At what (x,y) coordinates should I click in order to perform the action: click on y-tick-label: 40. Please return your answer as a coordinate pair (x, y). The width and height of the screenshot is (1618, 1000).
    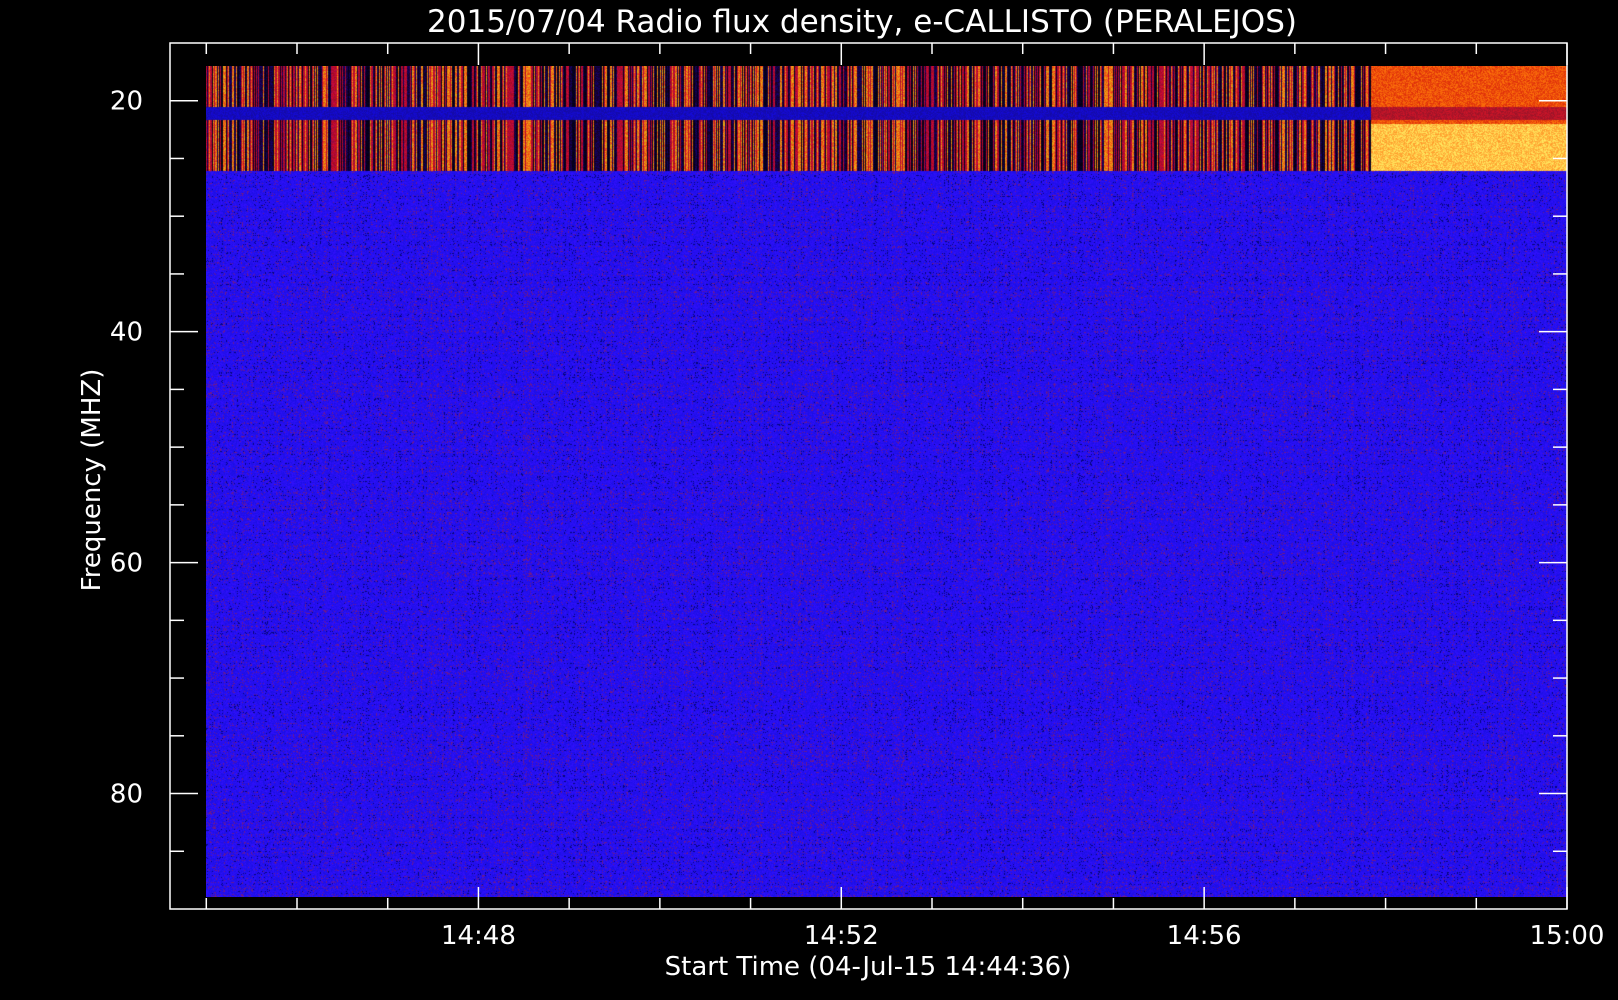
    Looking at the image, I should click on (126, 333).